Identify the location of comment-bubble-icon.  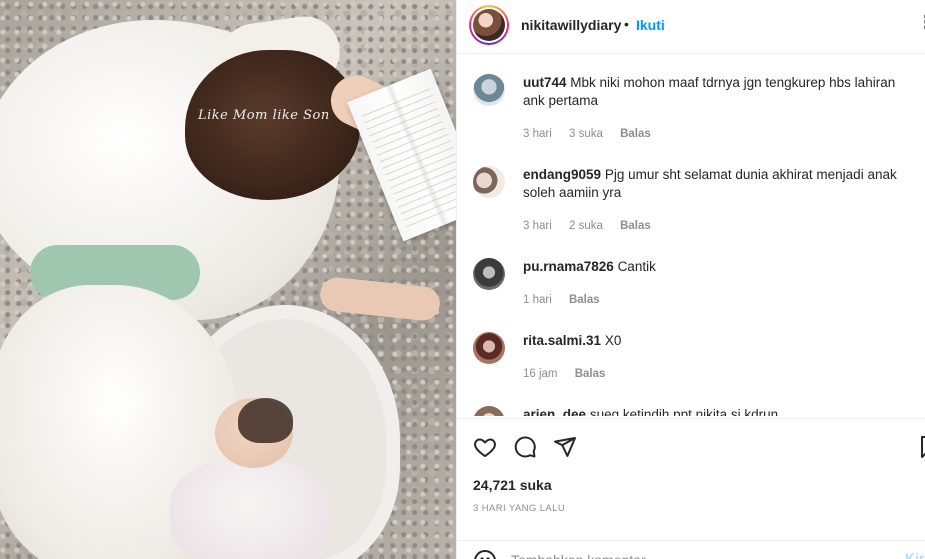
(525, 449).